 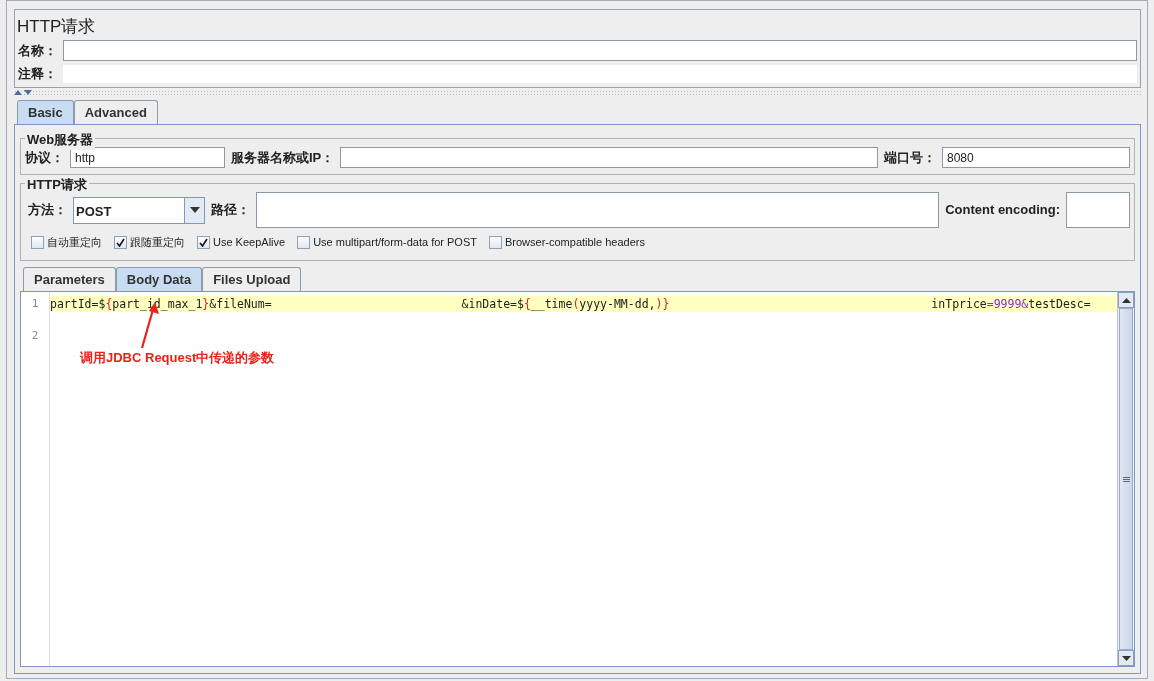 What do you see at coordinates (147, 157) in the screenshot?
I see `protocol-field: http` at bounding box center [147, 157].